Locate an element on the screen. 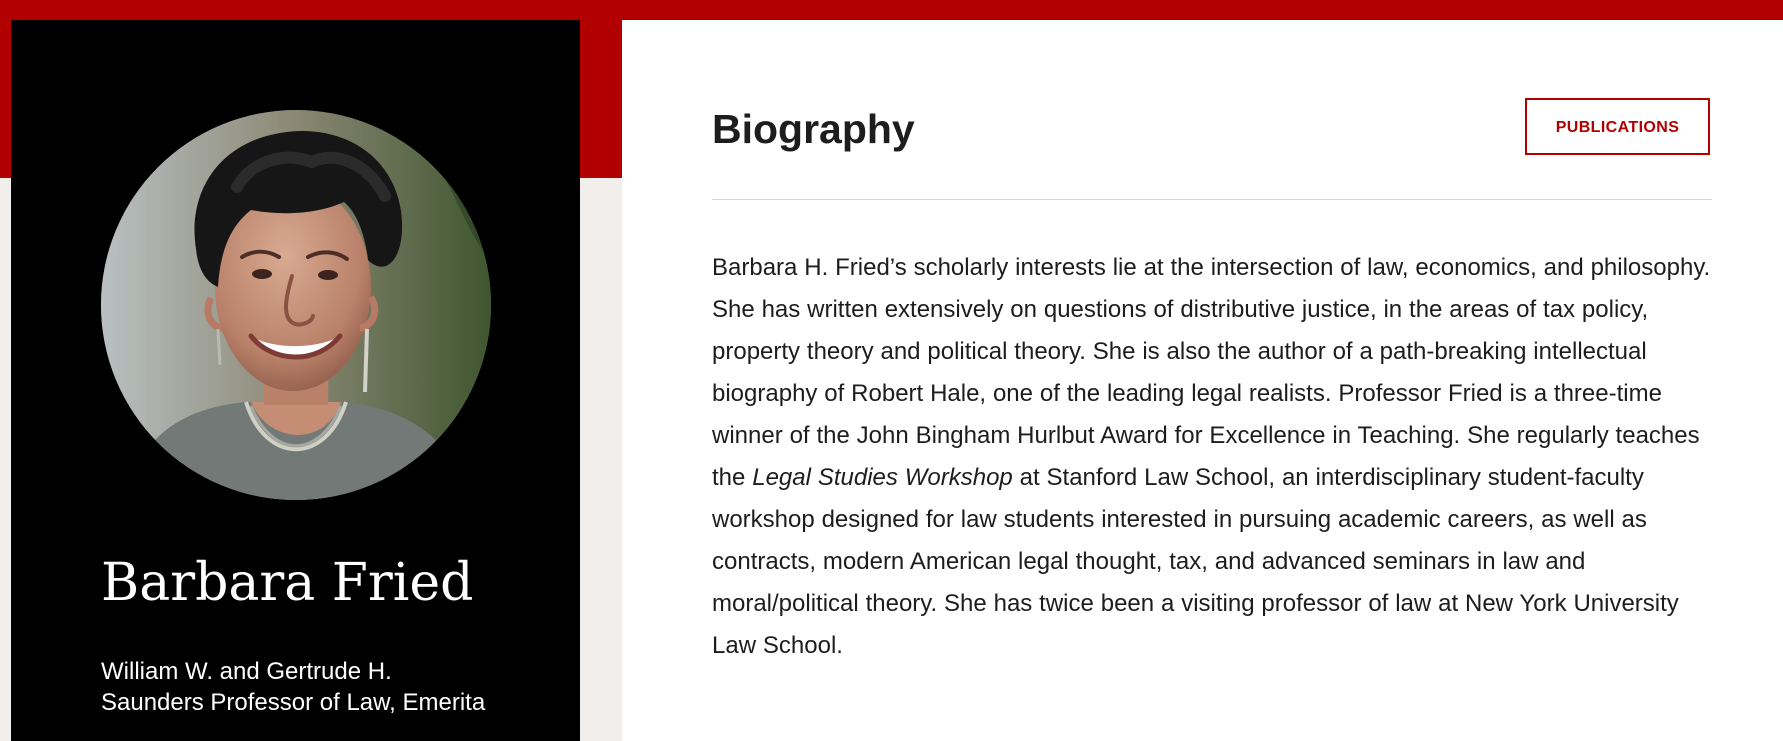  legal-studies-workshop-emphasis: Legal Studies Workshop is located at coordinates (882, 477).